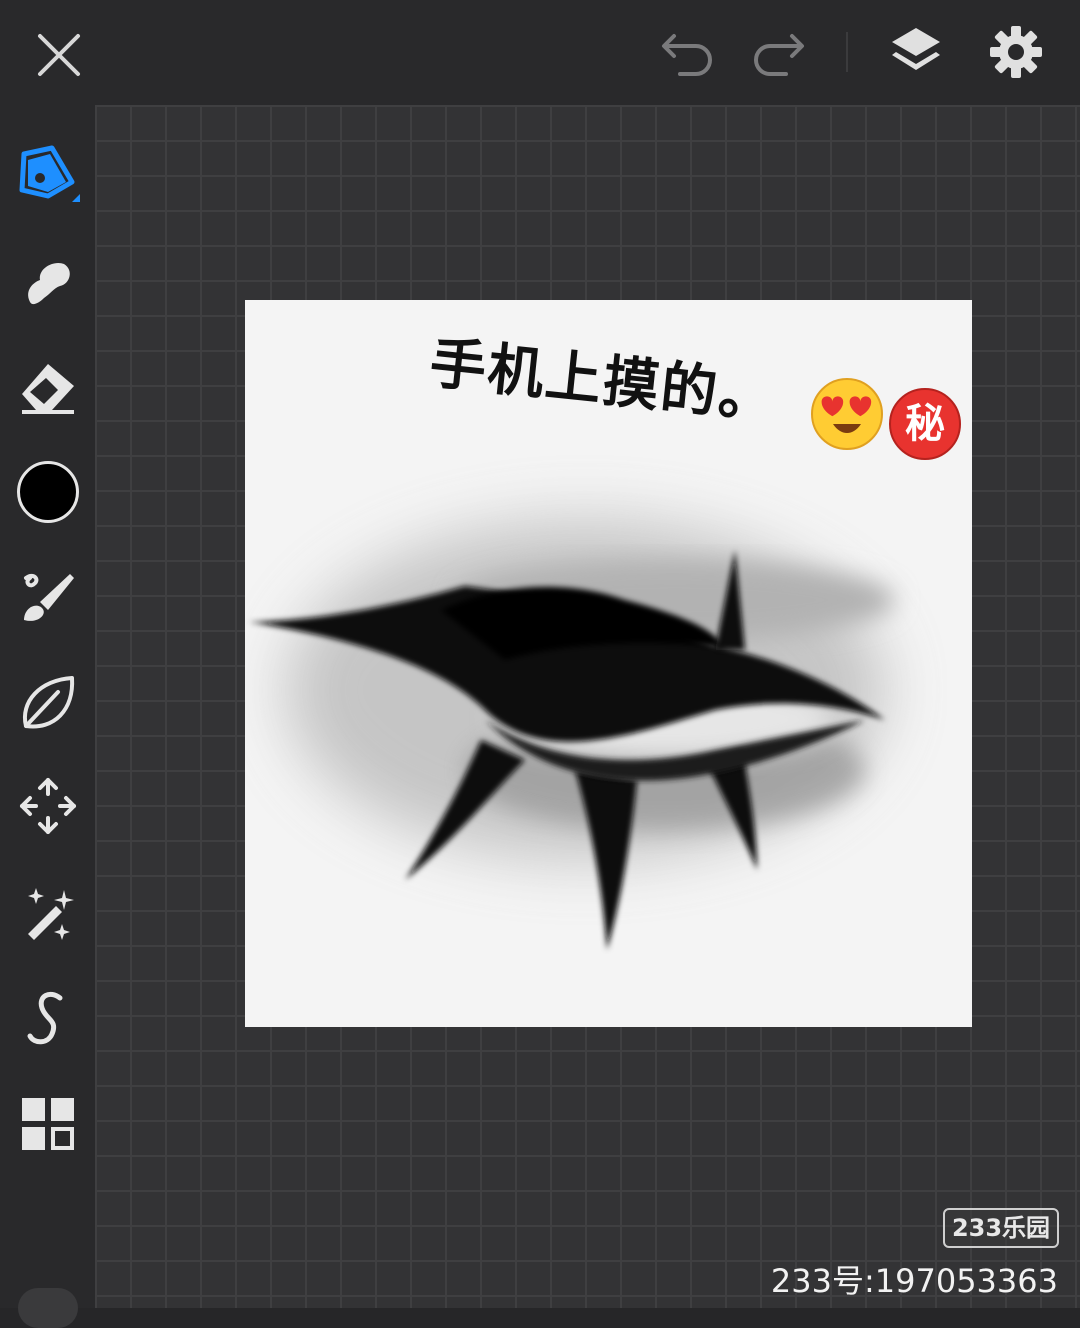 The height and width of the screenshot is (1328, 1080). I want to click on magic-wand-icon, so click(48, 914).